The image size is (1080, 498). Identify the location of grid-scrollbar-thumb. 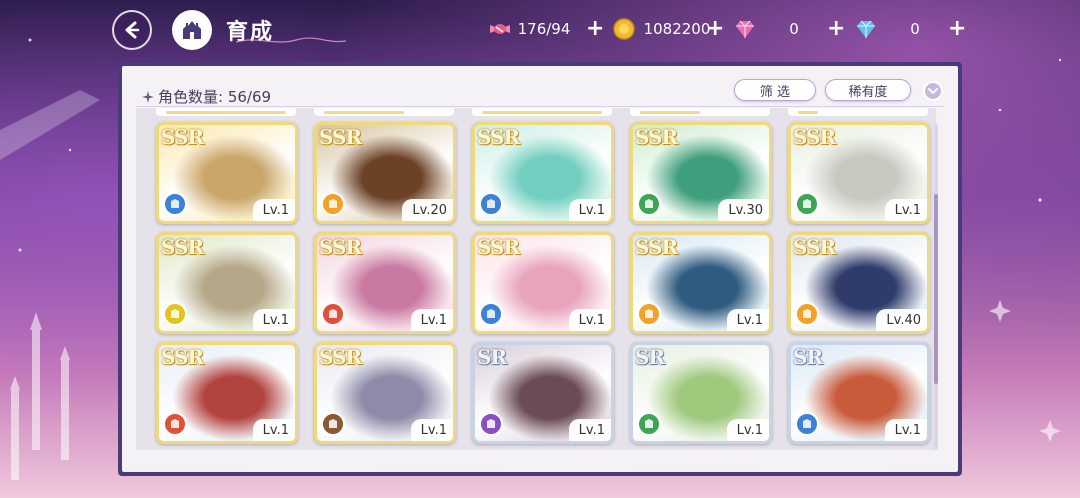
(936, 289).